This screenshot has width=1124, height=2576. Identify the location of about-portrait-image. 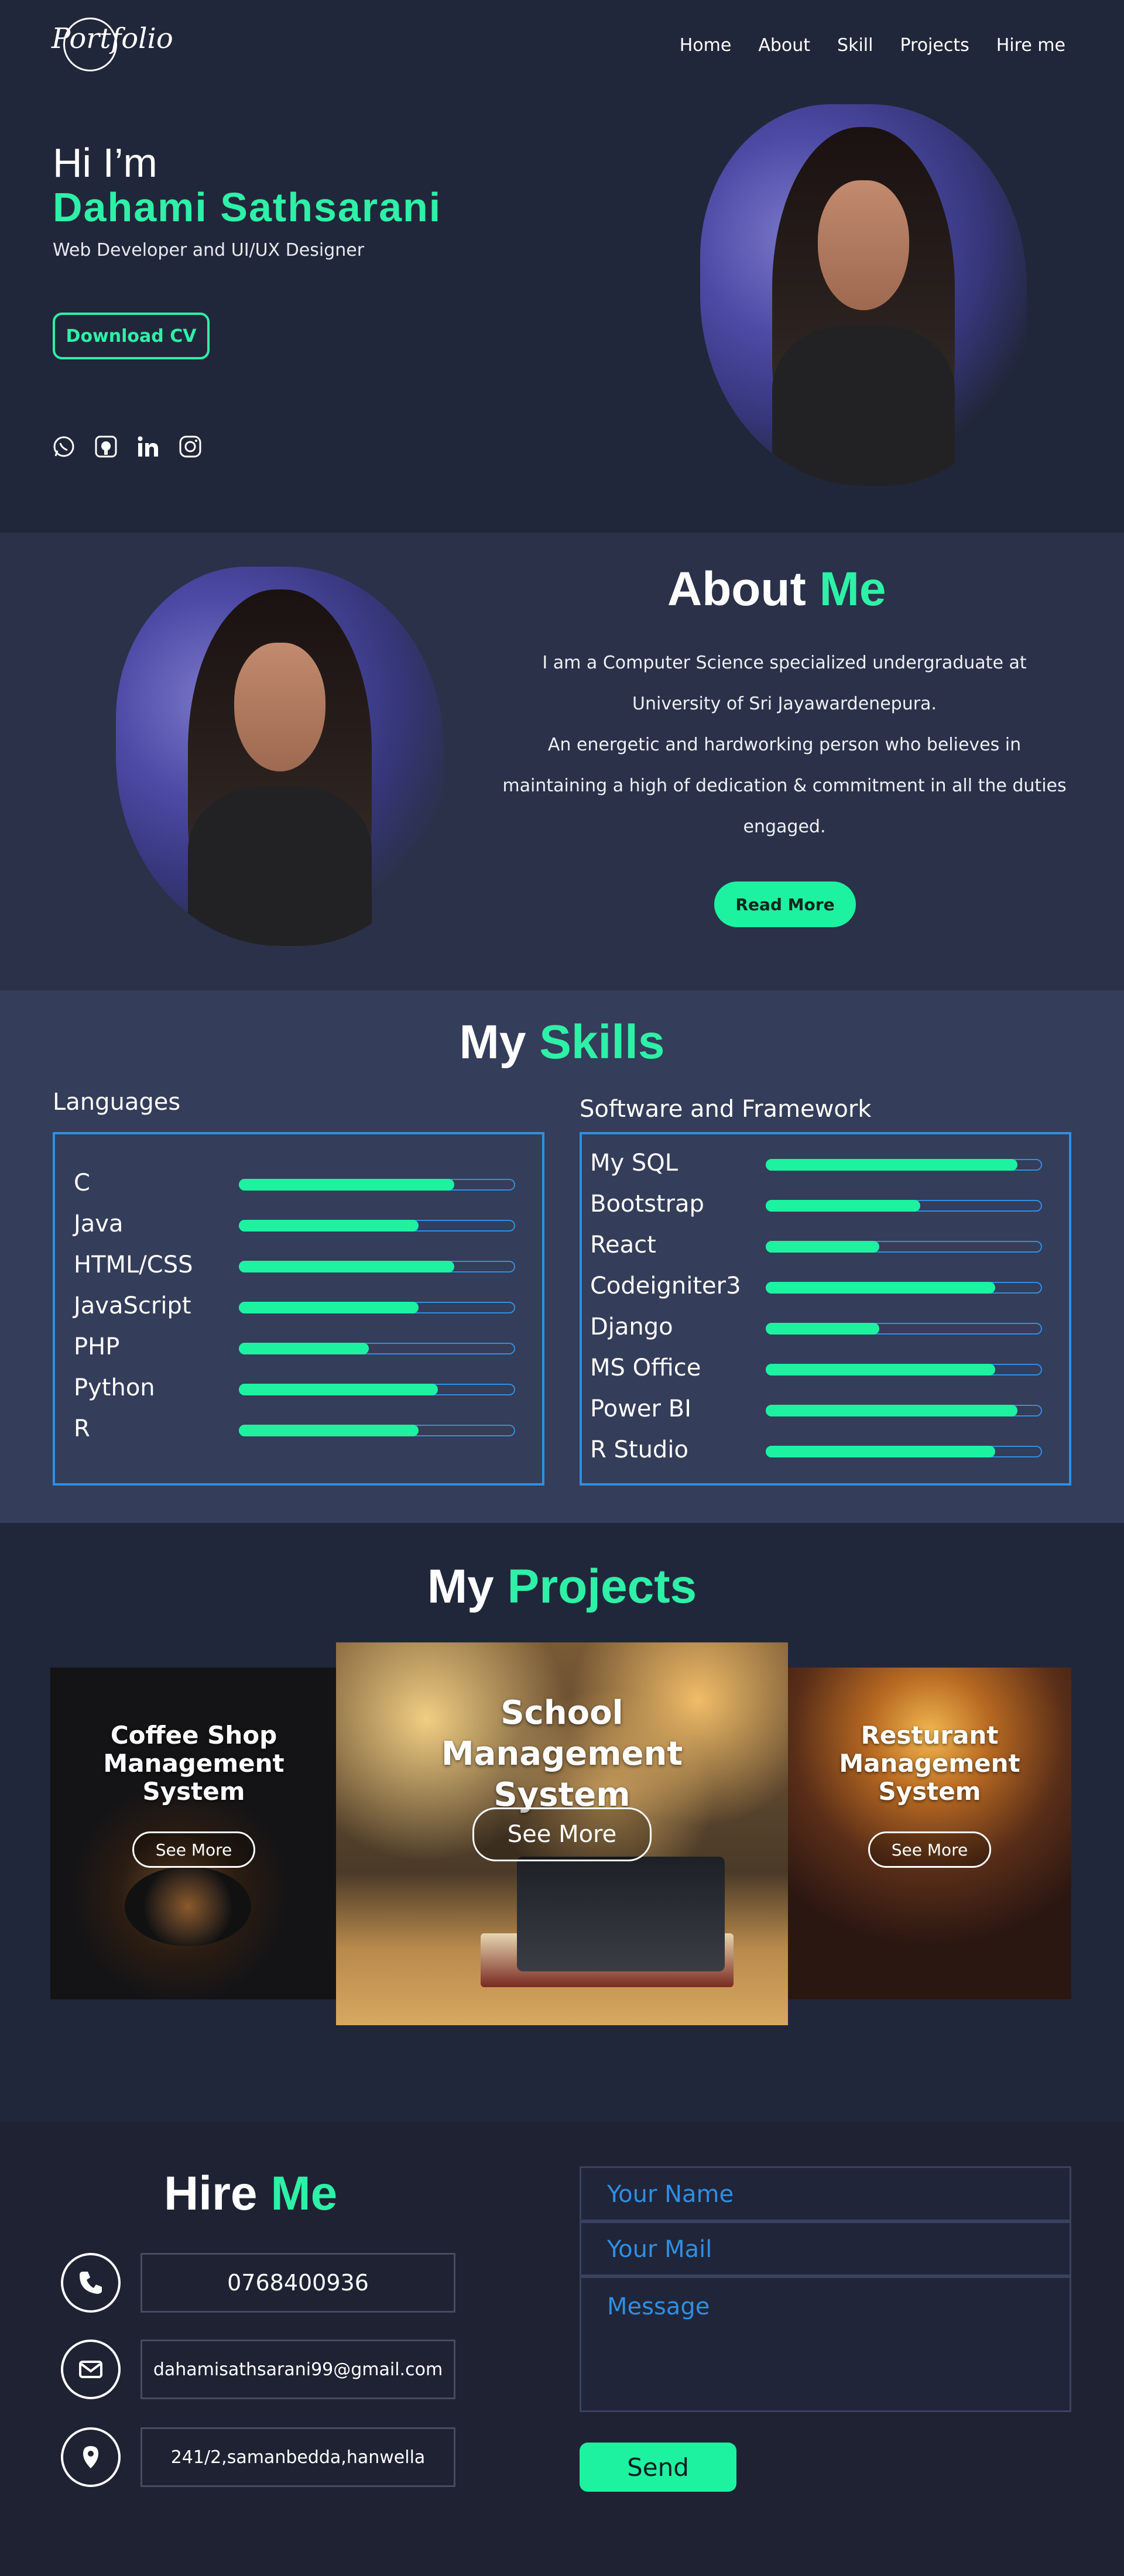
(280, 757).